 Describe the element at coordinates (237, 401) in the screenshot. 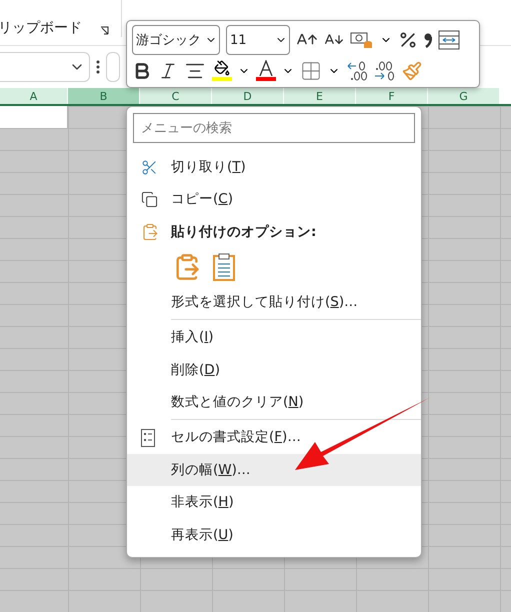

I see `menu-item-label: 数式と値のクリア(N)` at that location.